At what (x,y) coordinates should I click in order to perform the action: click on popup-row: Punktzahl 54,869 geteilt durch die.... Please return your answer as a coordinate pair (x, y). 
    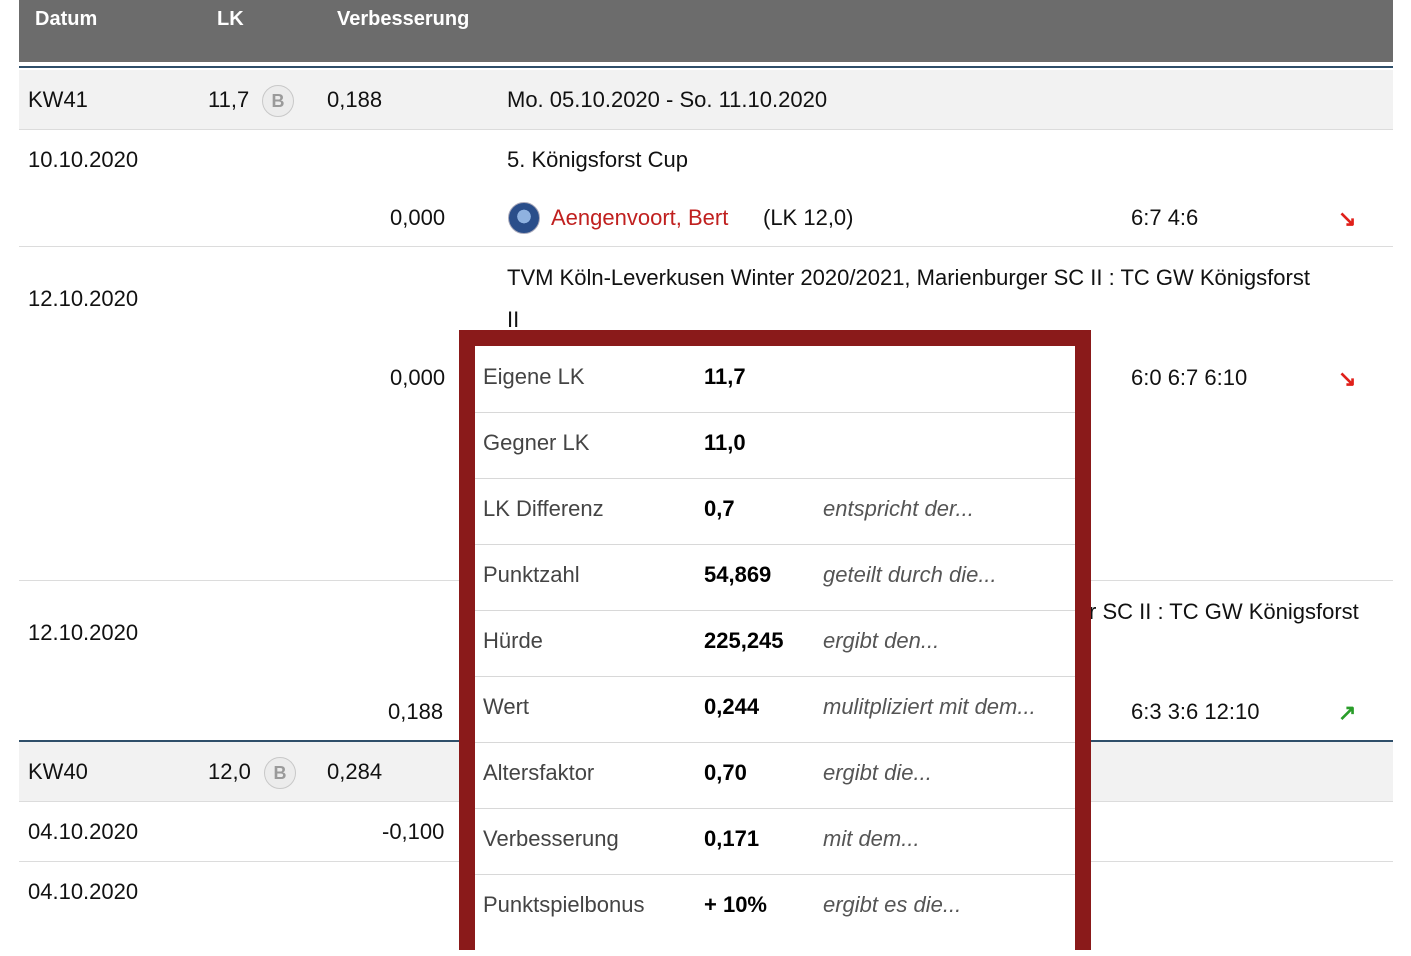
    Looking at the image, I should click on (775, 577).